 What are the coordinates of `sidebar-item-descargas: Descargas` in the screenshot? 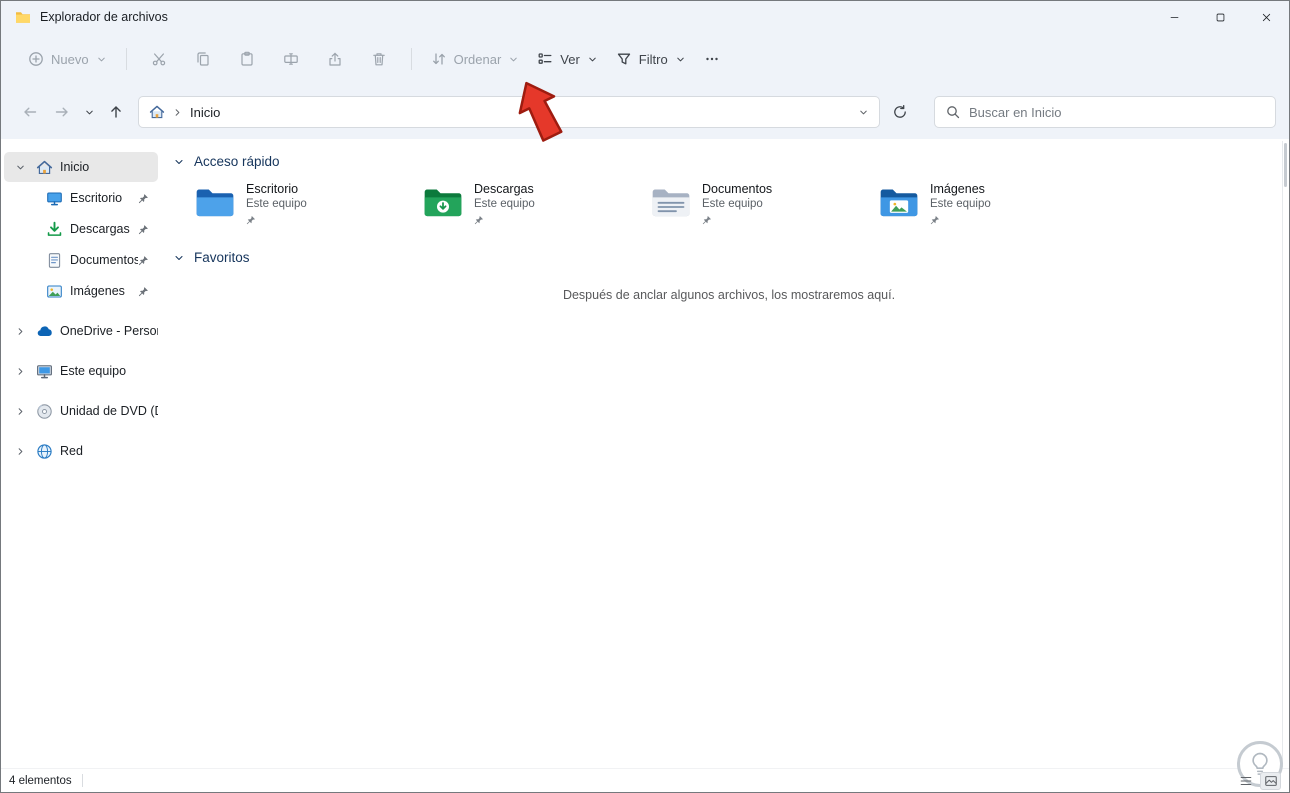 It's located at (81, 229).